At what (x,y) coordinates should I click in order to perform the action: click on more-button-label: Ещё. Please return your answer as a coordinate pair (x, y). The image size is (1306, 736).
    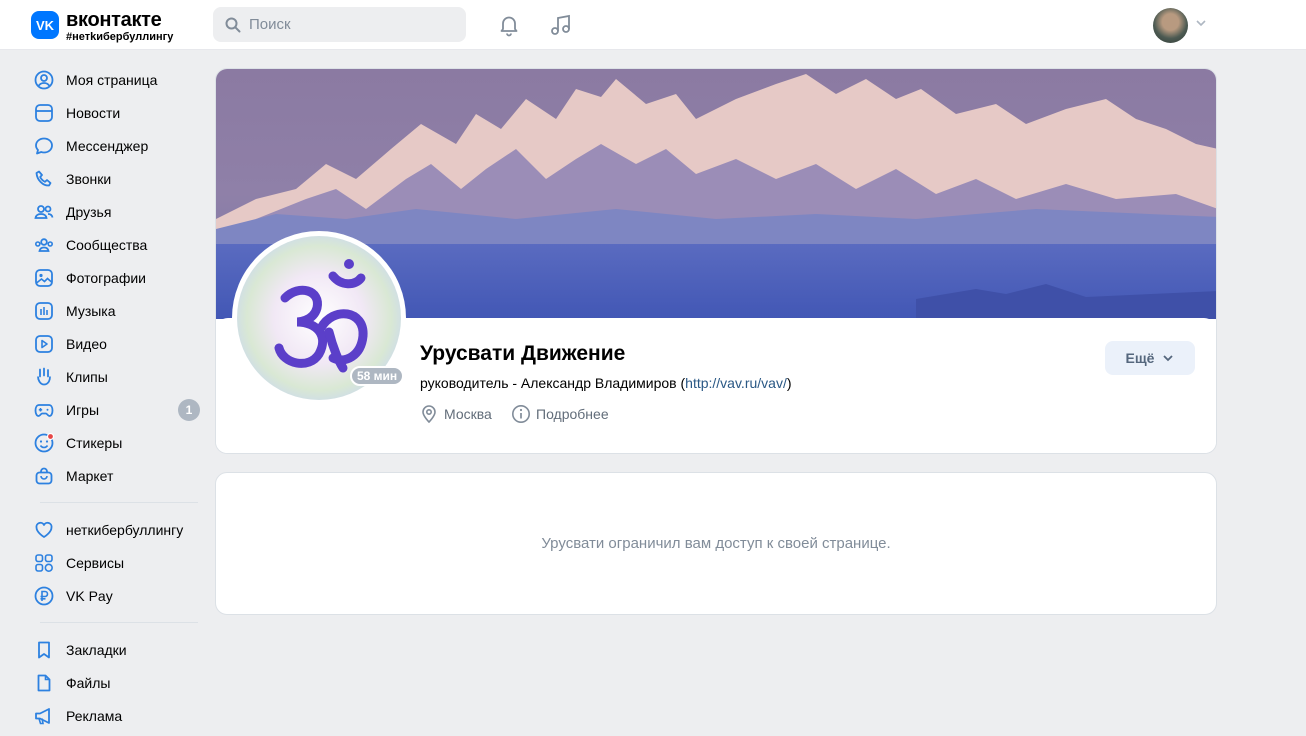
    Looking at the image, I should click on (1140, 358).